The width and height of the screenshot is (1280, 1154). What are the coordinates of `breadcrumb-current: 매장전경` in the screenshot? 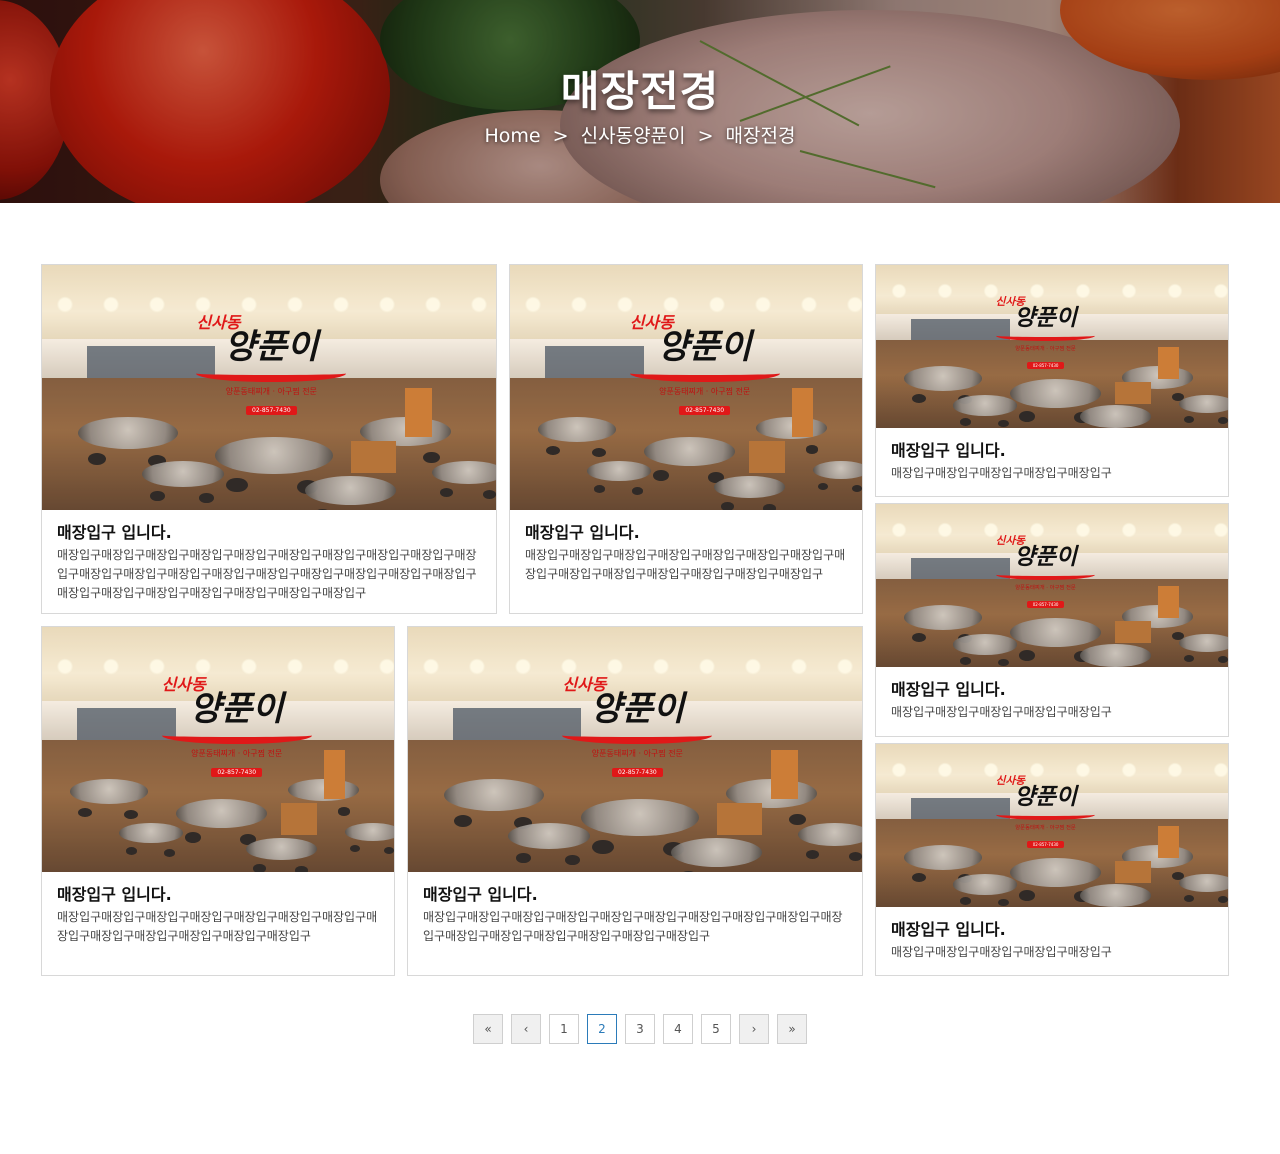 It's located at (760, 136).